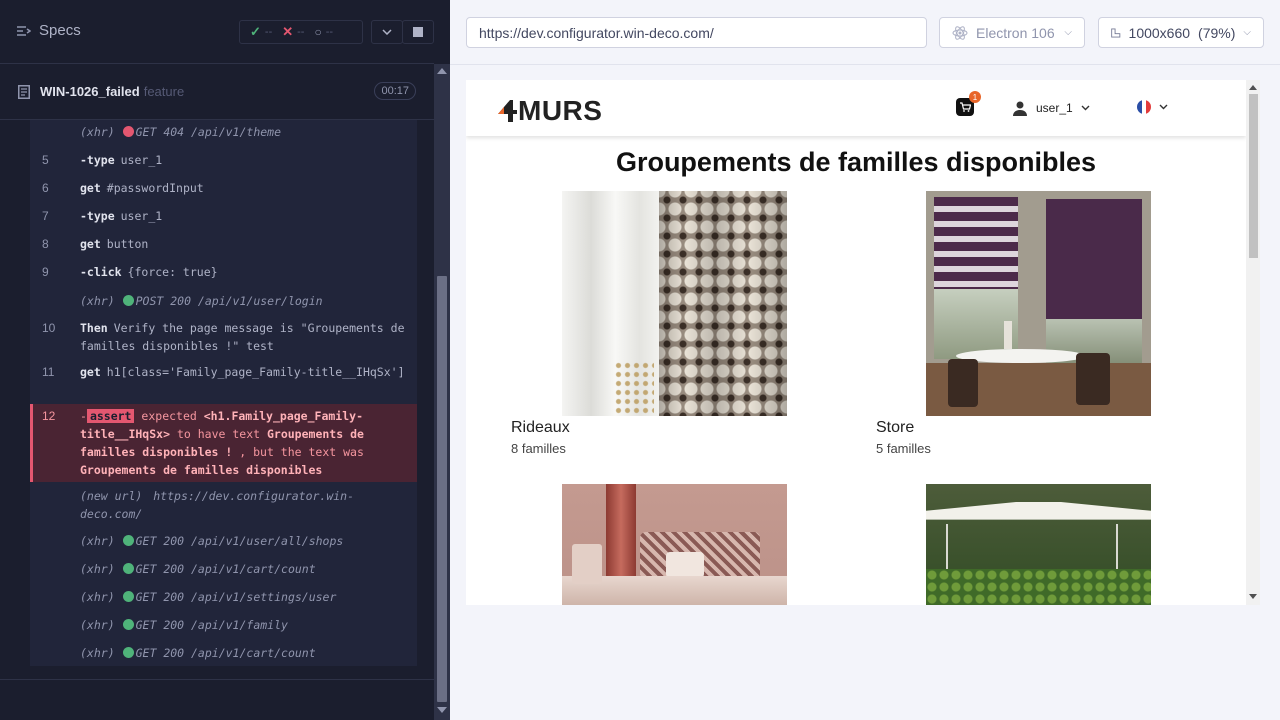 The width and height of the screenshot is (1280, 720). I want to click on browser-name: Electron 106, so click(1015, 32).